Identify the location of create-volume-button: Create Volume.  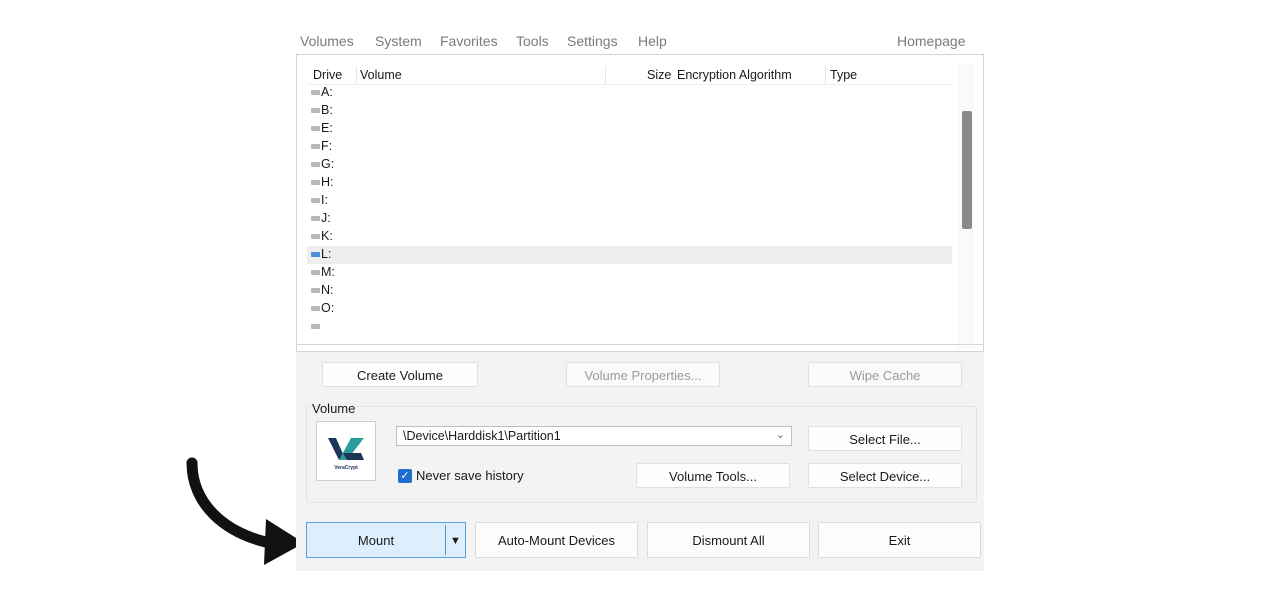
(400, 374).